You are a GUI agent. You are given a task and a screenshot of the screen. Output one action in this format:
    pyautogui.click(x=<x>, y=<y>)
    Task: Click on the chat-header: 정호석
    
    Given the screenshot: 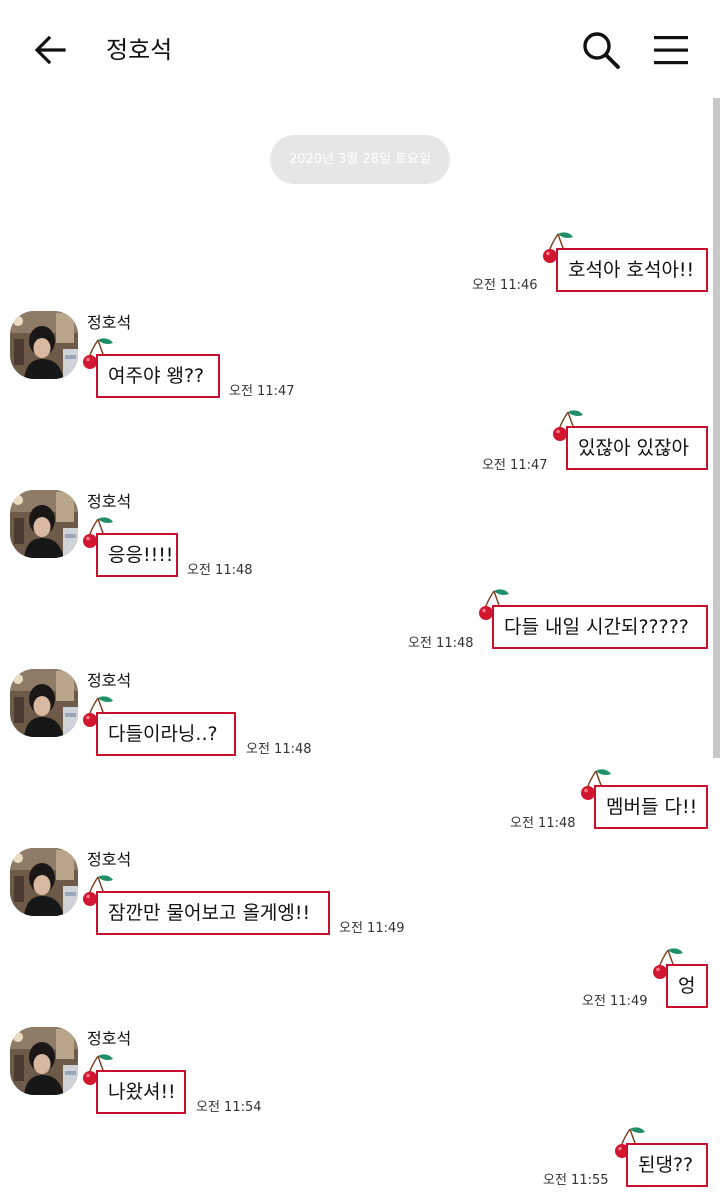 What is the action you would take?
    pyautogui.click(x=360, y=49)
    